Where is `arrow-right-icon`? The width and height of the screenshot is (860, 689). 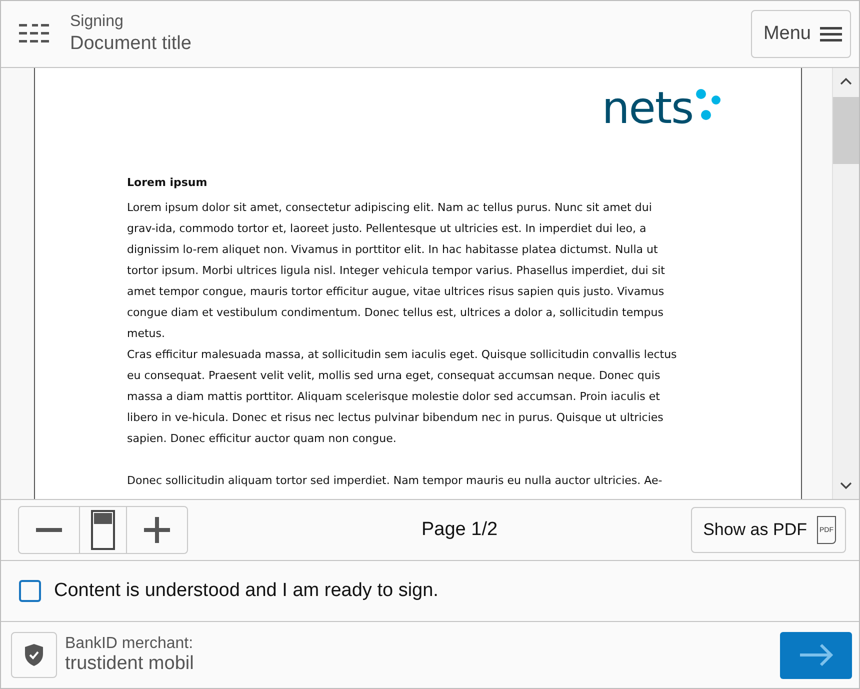 arrow-right-icon is located at coordinates (816, 655).